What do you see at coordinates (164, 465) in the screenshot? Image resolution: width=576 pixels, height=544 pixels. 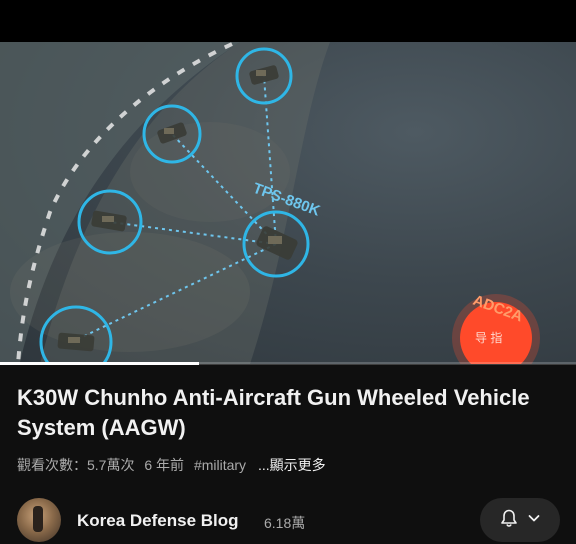 I see `upload-age: 6 年前` at bounding box center [164, 465].